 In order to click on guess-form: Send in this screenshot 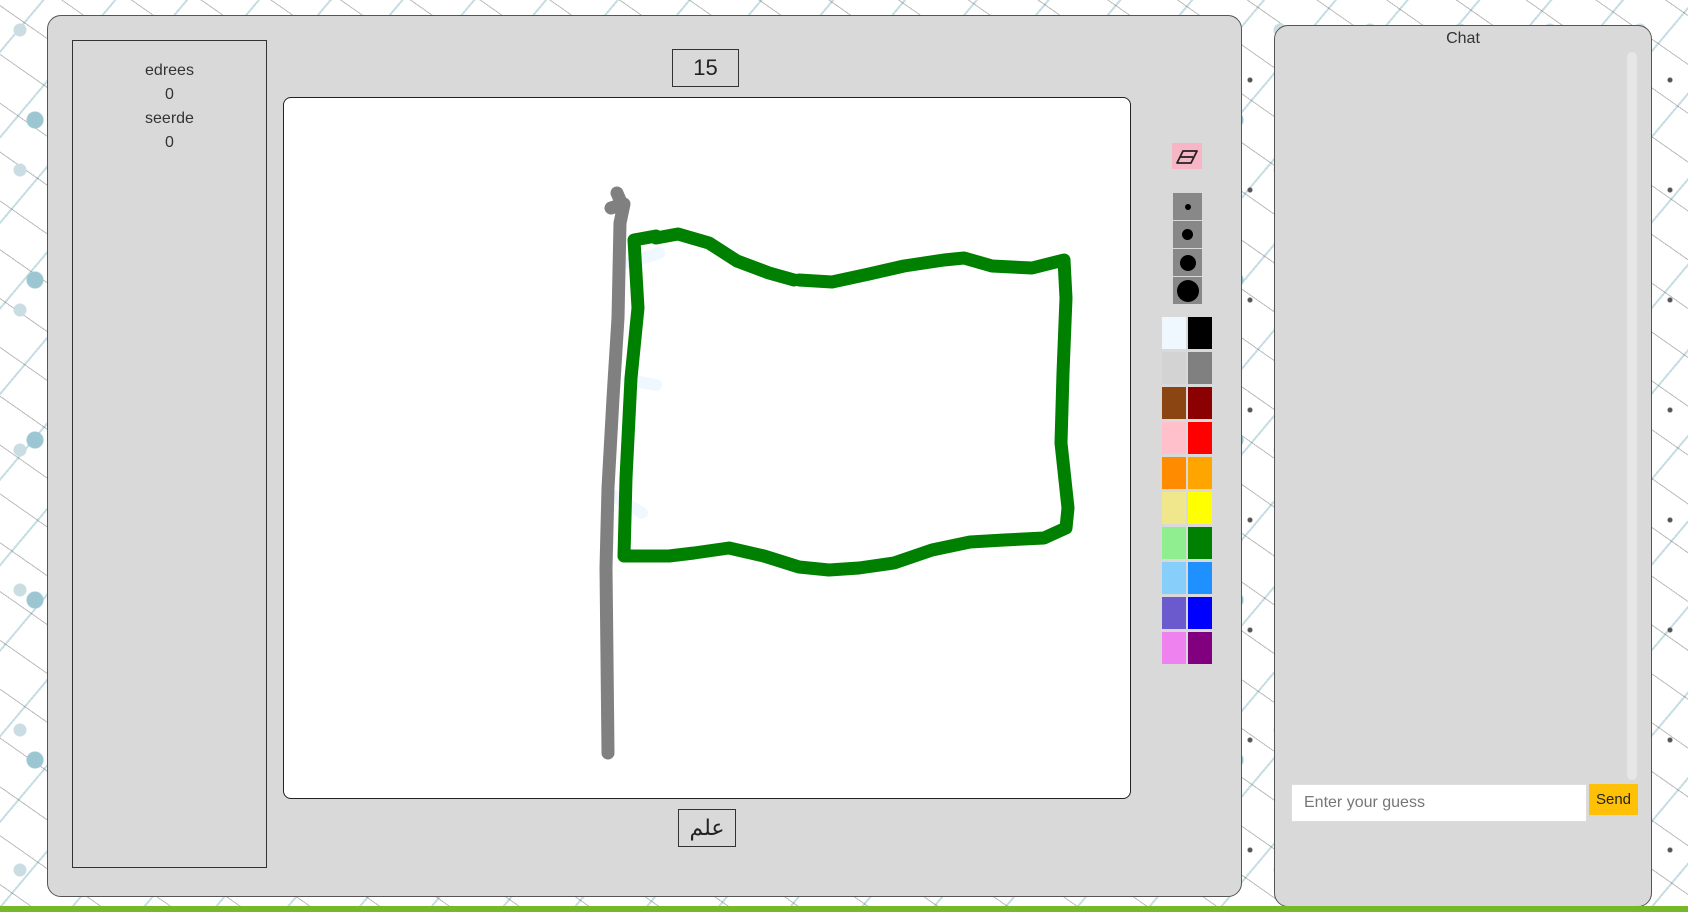, I will do `click(1464, 803)`.